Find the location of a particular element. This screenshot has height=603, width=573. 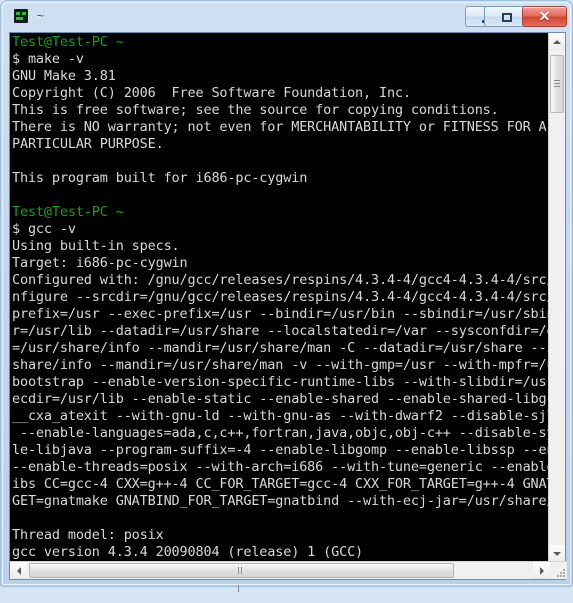

window-title: ~ is located at coordinates (41, 16).